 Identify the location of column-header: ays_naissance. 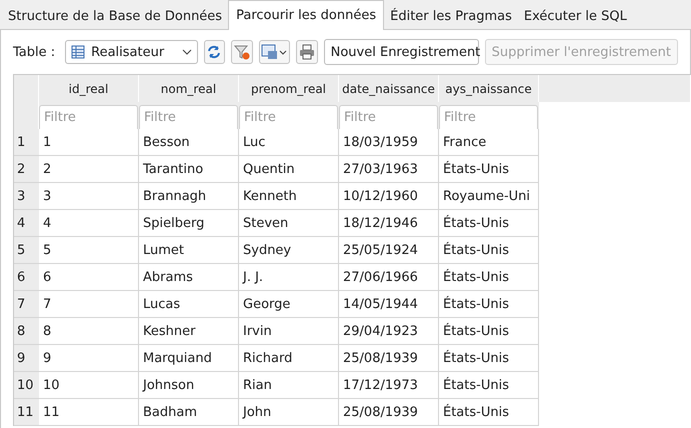
(489, 88).